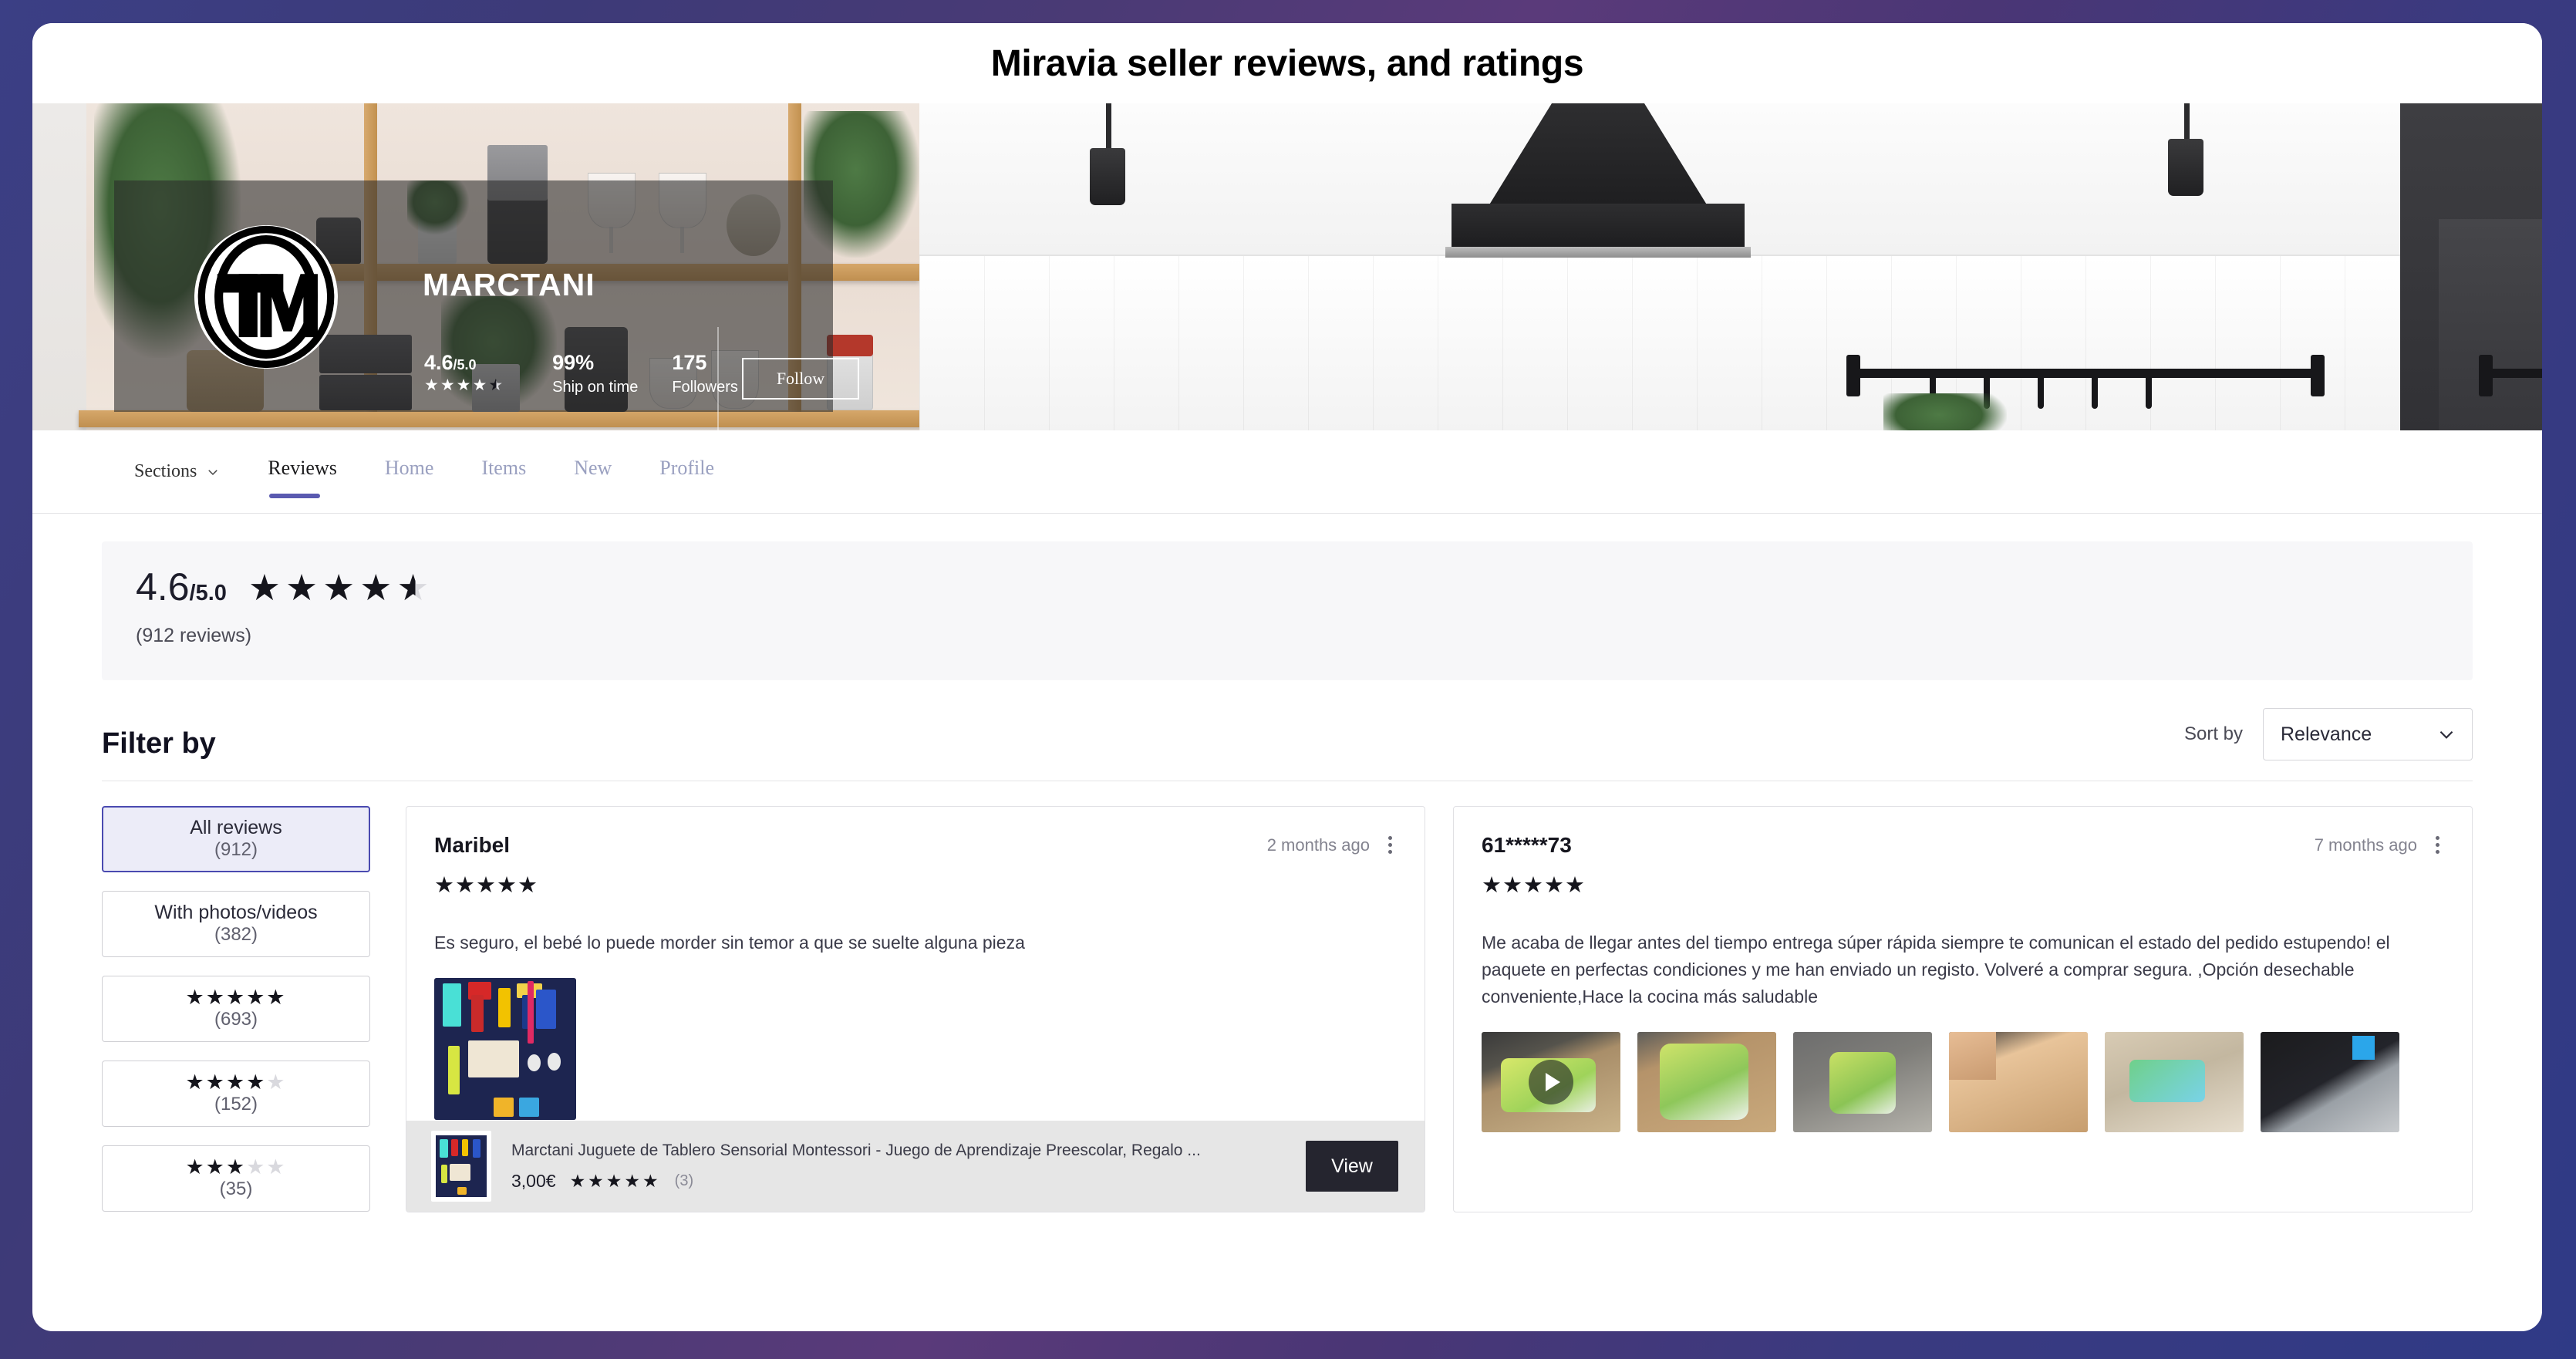 This screenshot has width=2576, height=1359. Describe the element at coordinates (266, 297) in the screenshot. I see `seller-logo` at that location.